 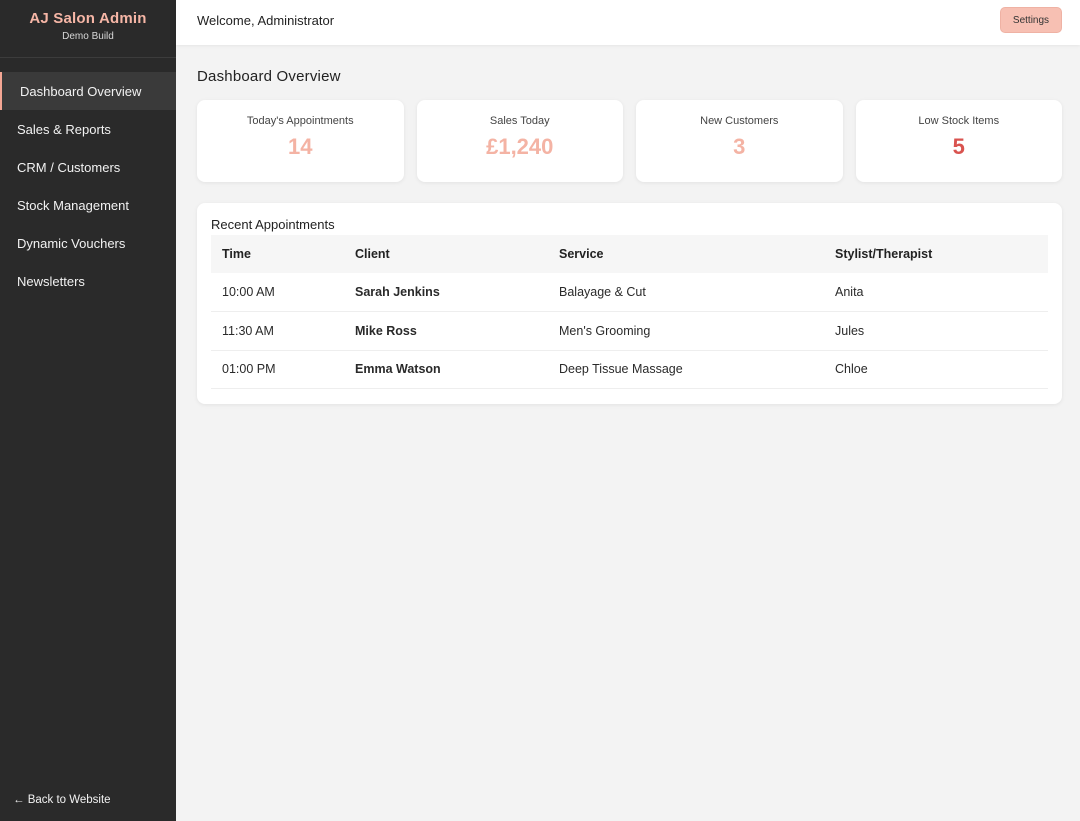 I want to click on sidebar-item-crm-customers: CRM / Customers, so click(x=88, y=167).